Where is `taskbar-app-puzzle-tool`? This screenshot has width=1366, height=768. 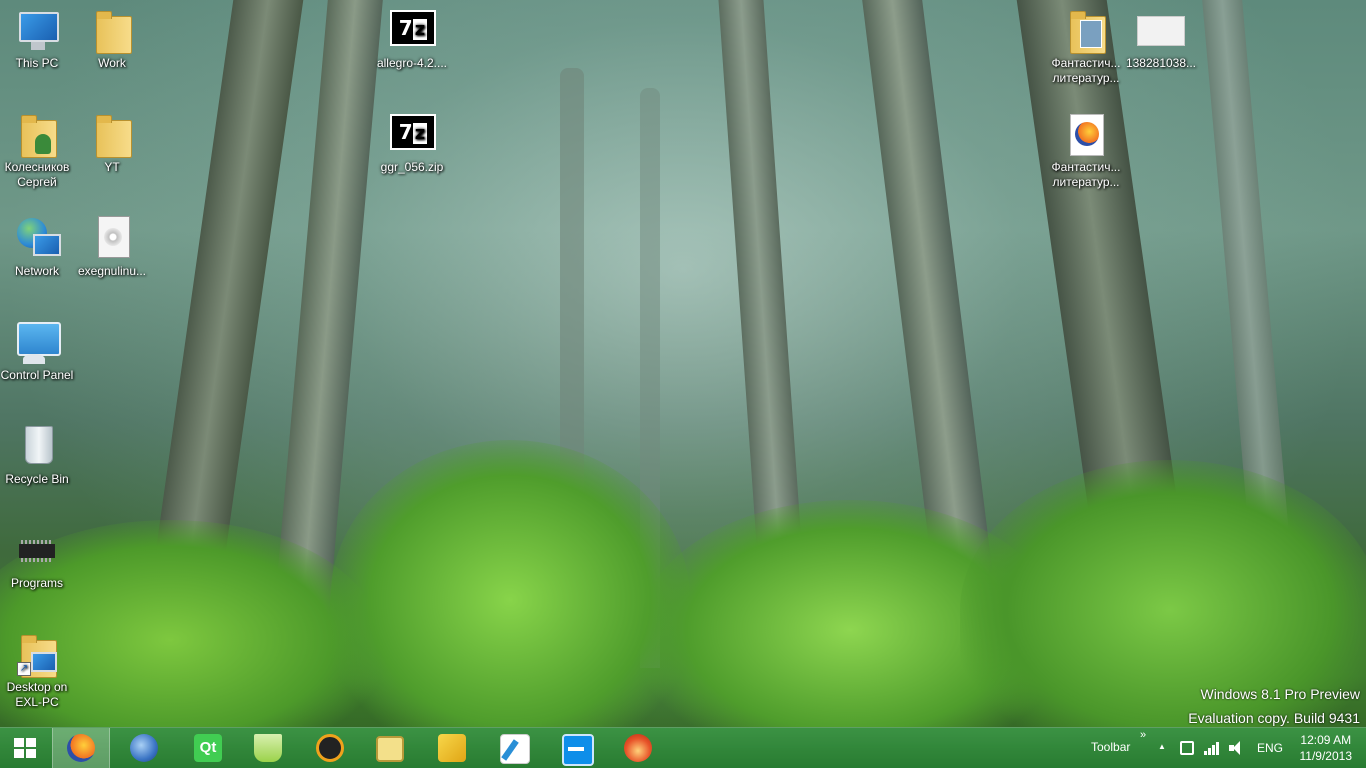
taskbar-app-puzzle-tool is located at coordinates (452, 748).